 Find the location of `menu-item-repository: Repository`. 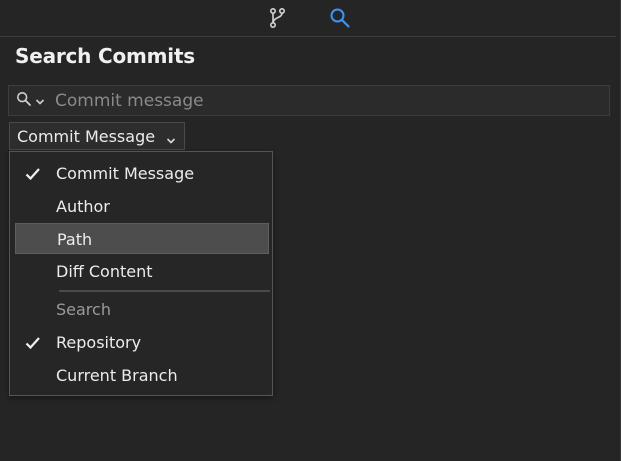

menu-item-repository: Repository is located at coordinates (142, 342).